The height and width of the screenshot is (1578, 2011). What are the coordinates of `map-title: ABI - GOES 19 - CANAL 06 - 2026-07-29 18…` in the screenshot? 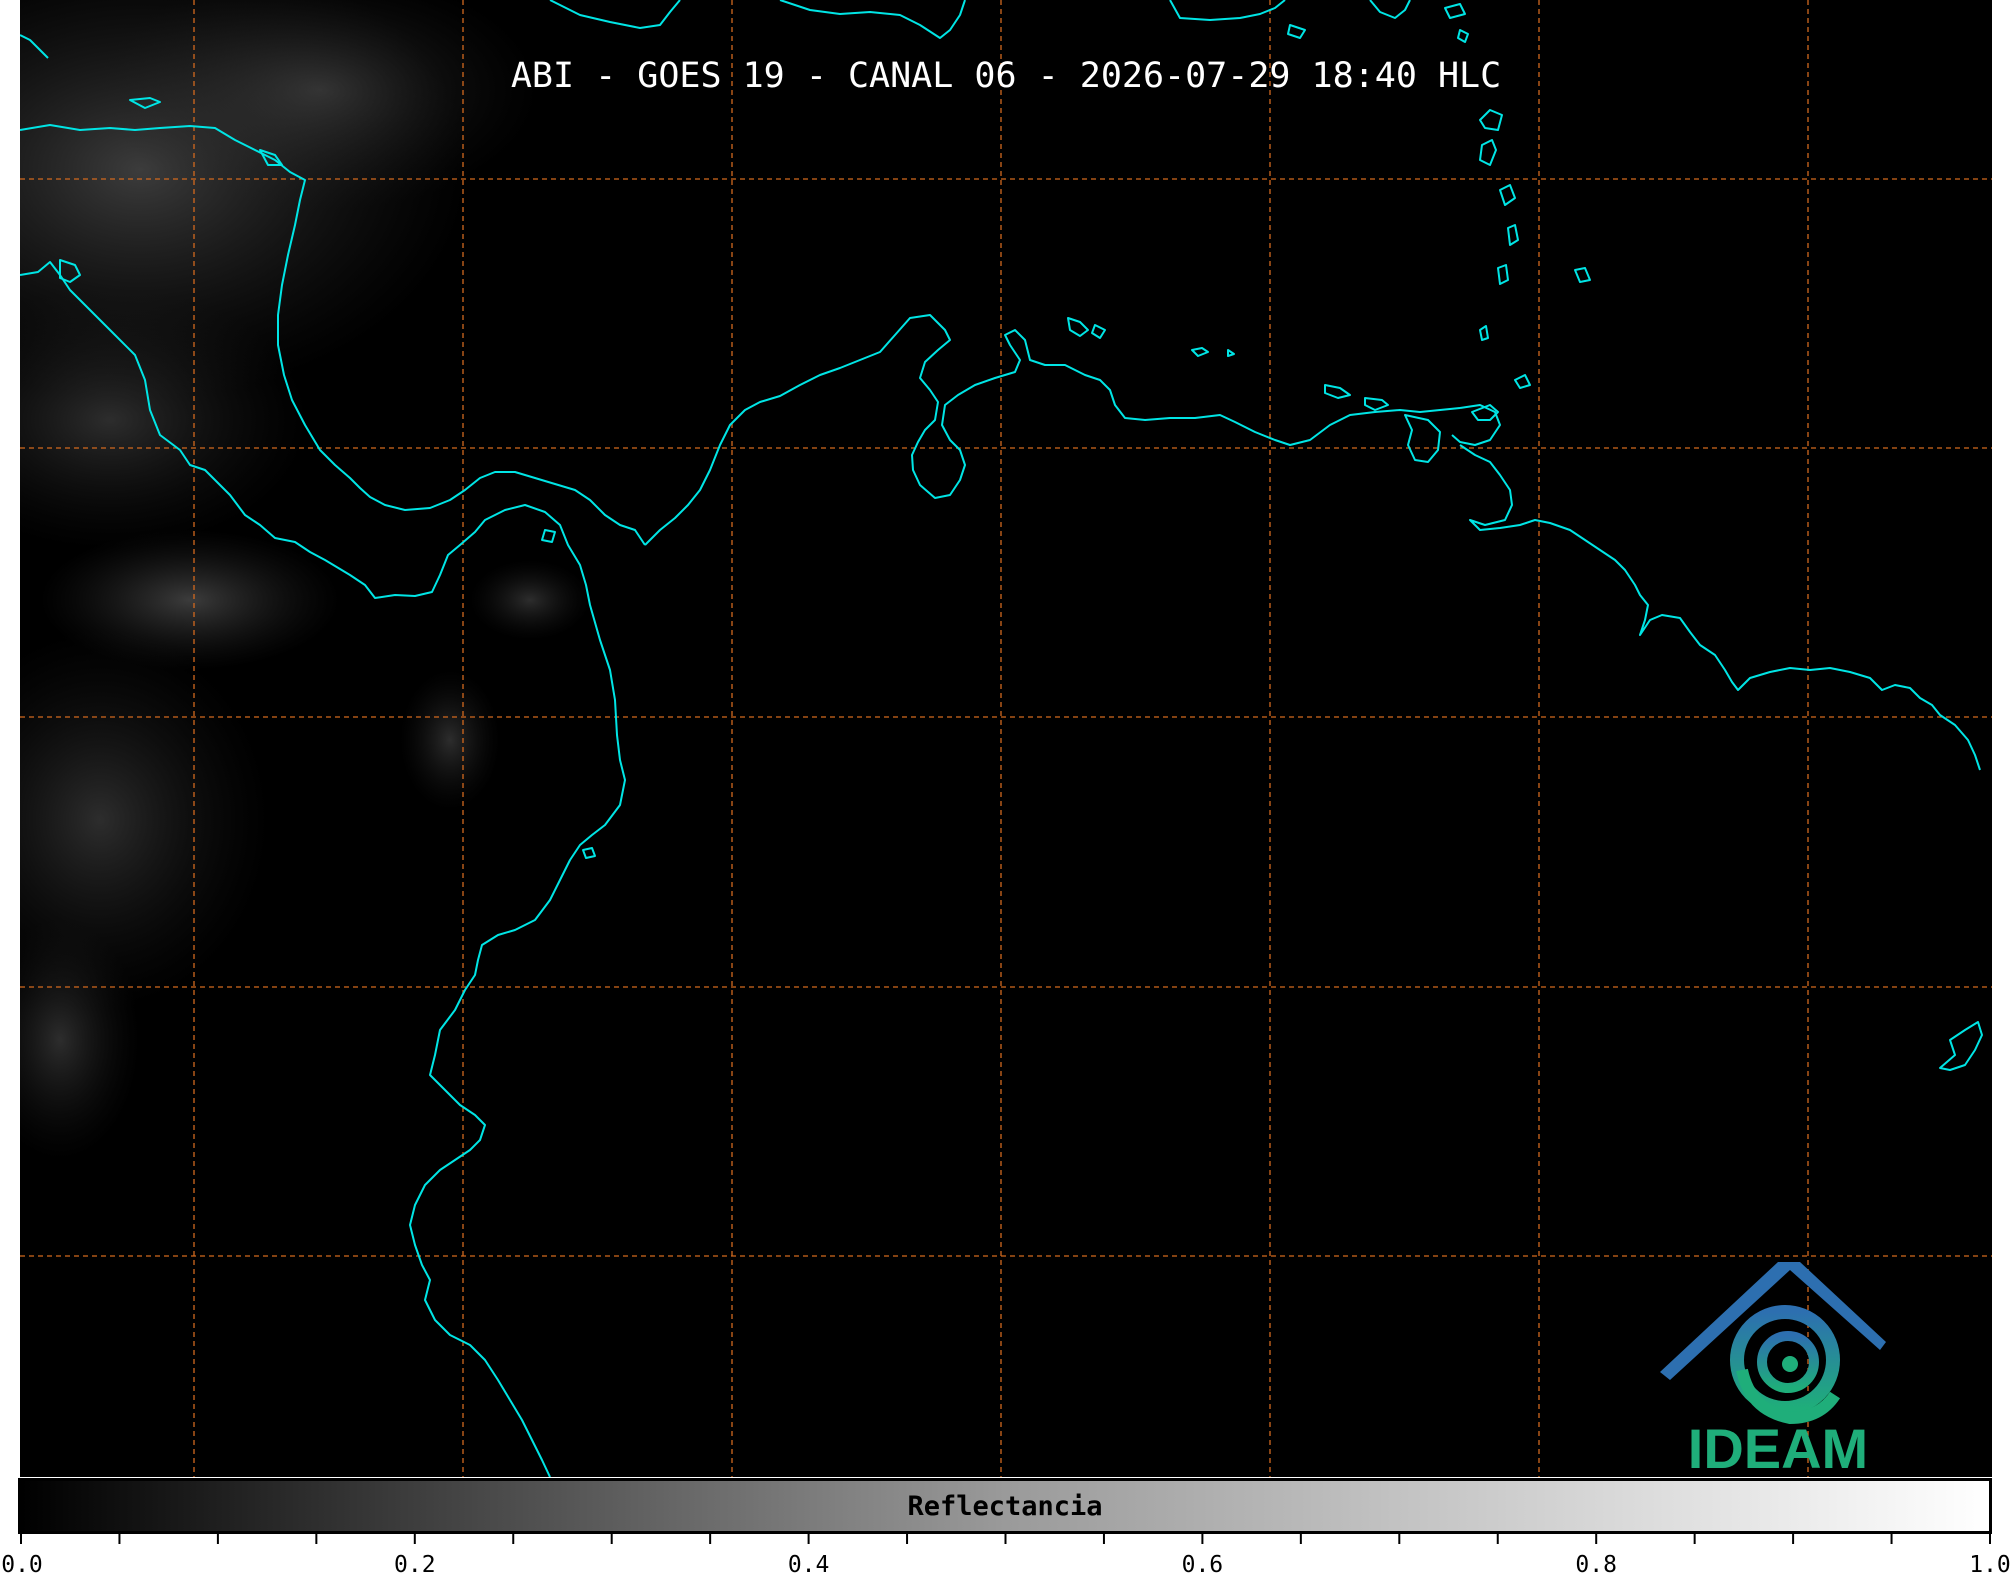 It's located at (1006, 76).